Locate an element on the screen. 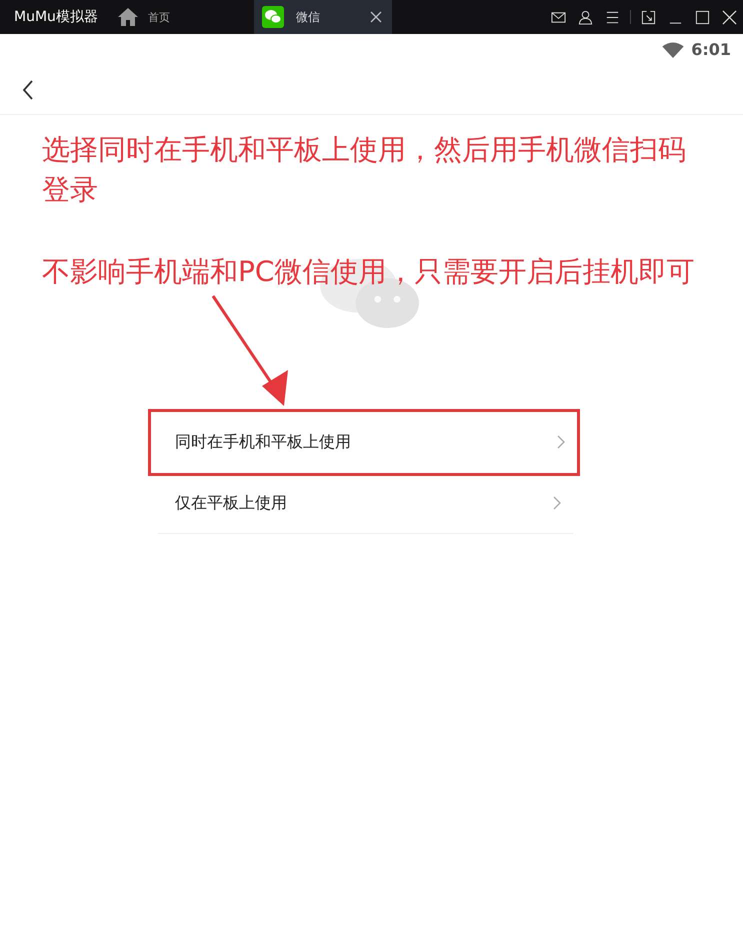  option-item: 仅在平板上使用 is located at coordinates (365, 503).